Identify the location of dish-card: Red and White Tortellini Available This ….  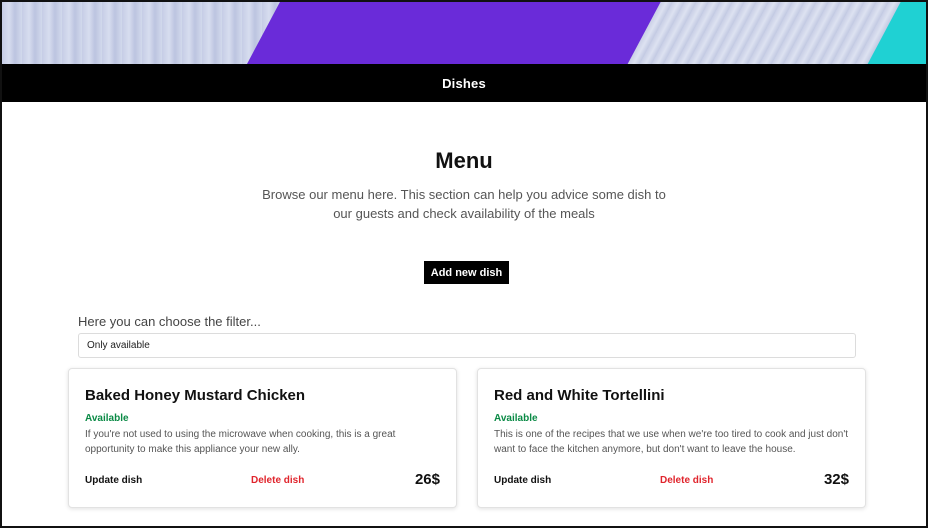
(671, 438).